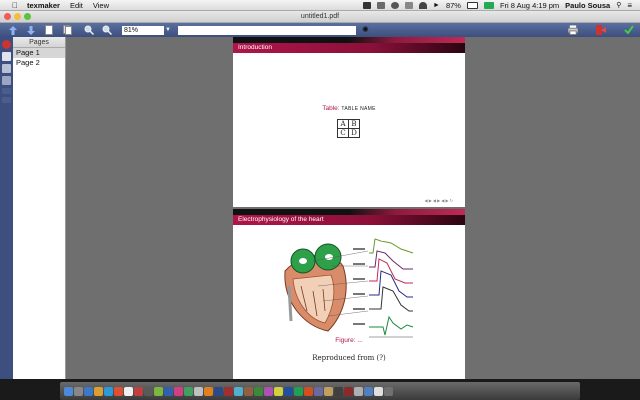 This screenshot has height=400, width=640. Describe the element at coordinates (629, 5) in the screenshot. I see `notification-list-icon: ≡` at that location.